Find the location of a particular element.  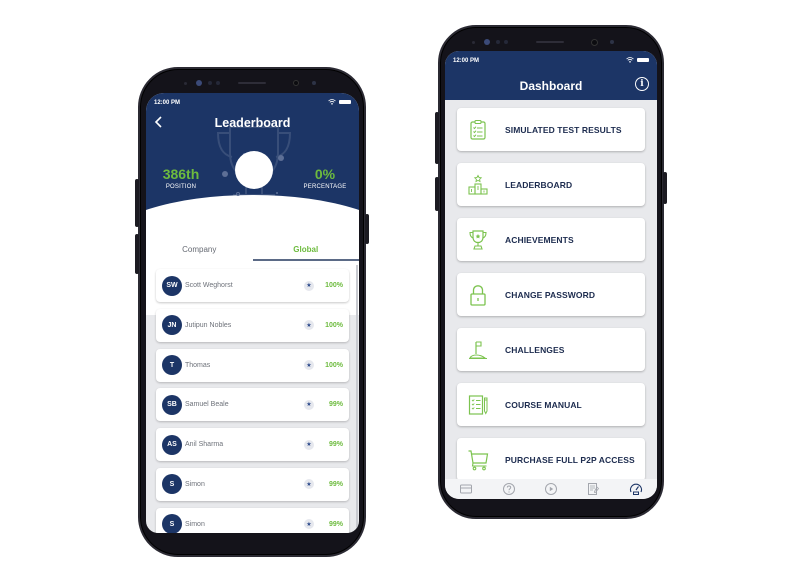

menu-item-label: CHANGE PASSWORD is located at coordinates (550, 294).